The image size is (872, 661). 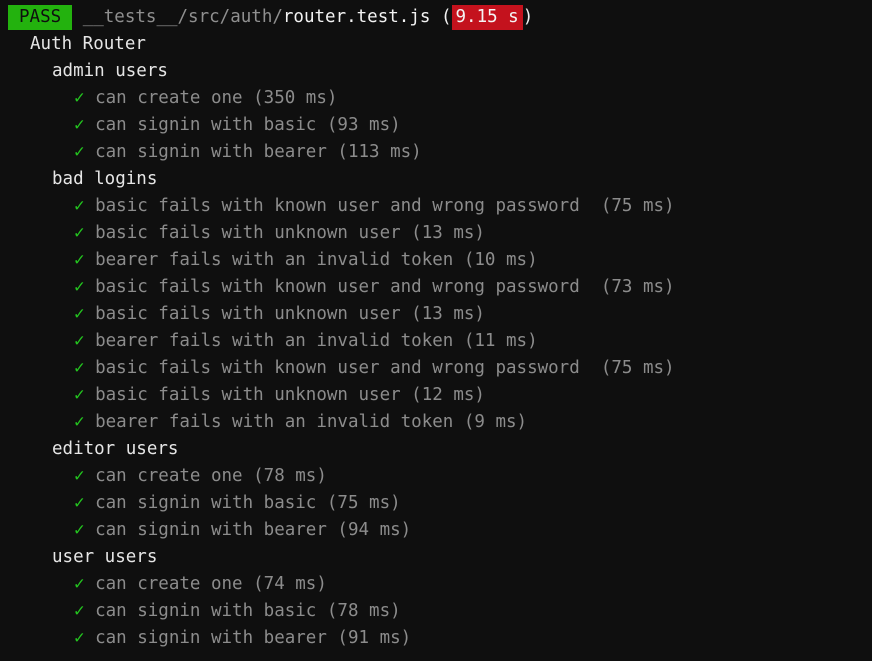 What do you see at coordinates (182, 17) in the screenshot?
I see `test-file-dir: __tests__/src/auth/` at bounding box center [182, 17].